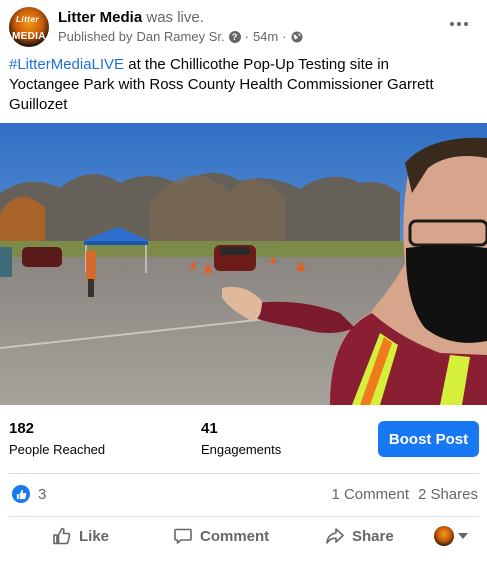 This screenshot has width=487, height=562. Describe the element at coordinates (265, 36) in the screenshot. I see `post-time: 54m` at that location.